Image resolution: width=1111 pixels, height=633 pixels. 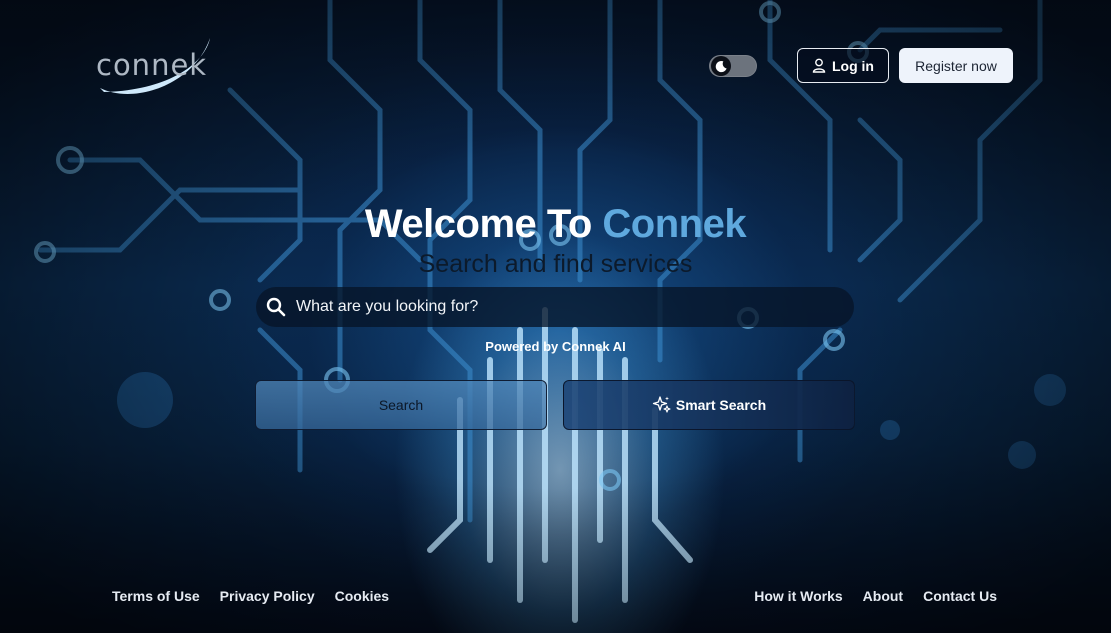 I want to click on moon-icon, so click(x=721, y=66).